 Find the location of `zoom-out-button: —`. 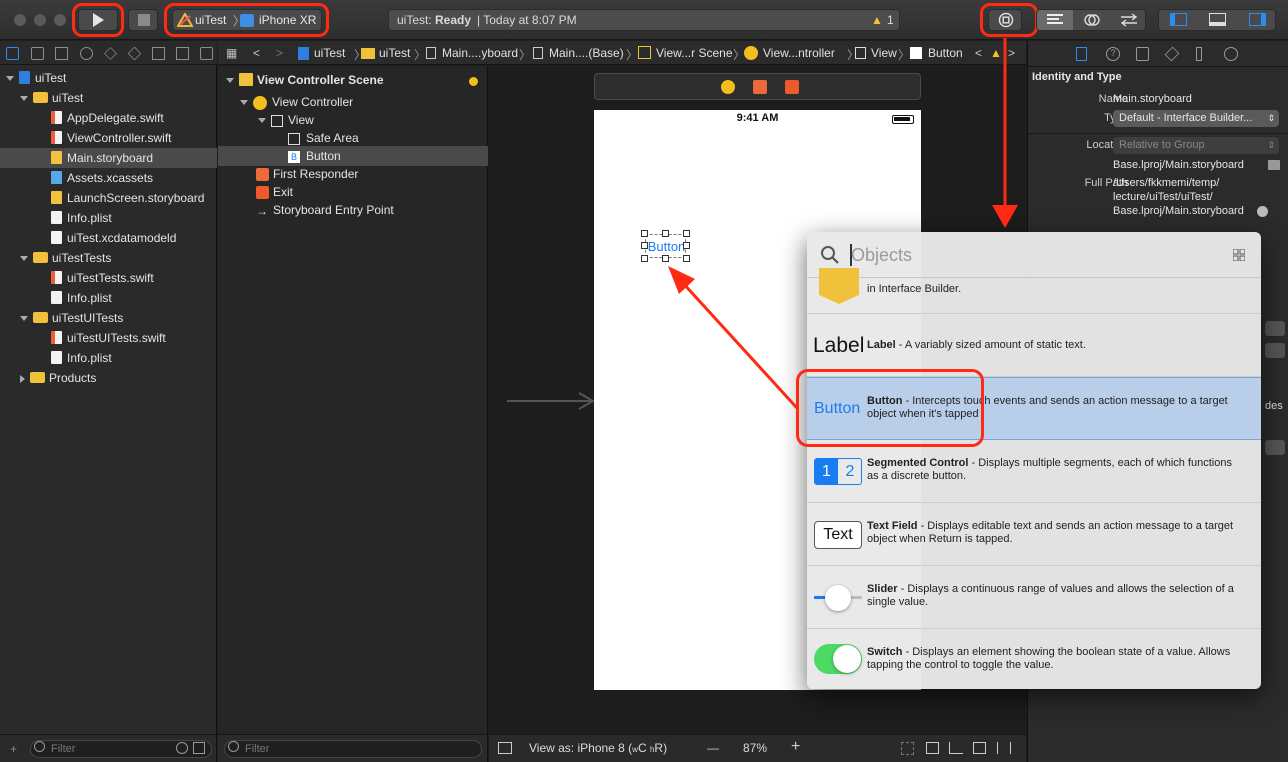

zoom-out-button: — is located at coordinates (713, 748).